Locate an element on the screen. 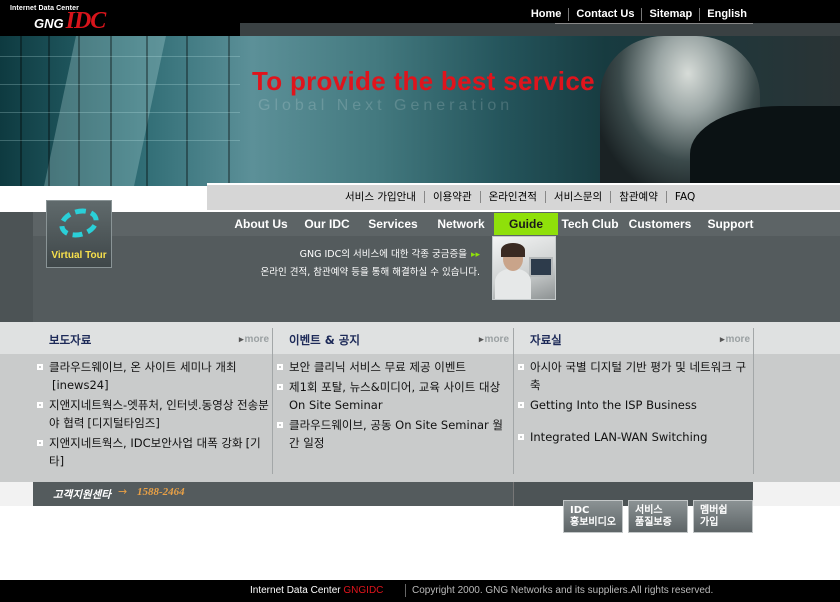 This screenshot has width=840, height=602. news-source: [inews24] is located at coordinates (80, 385).